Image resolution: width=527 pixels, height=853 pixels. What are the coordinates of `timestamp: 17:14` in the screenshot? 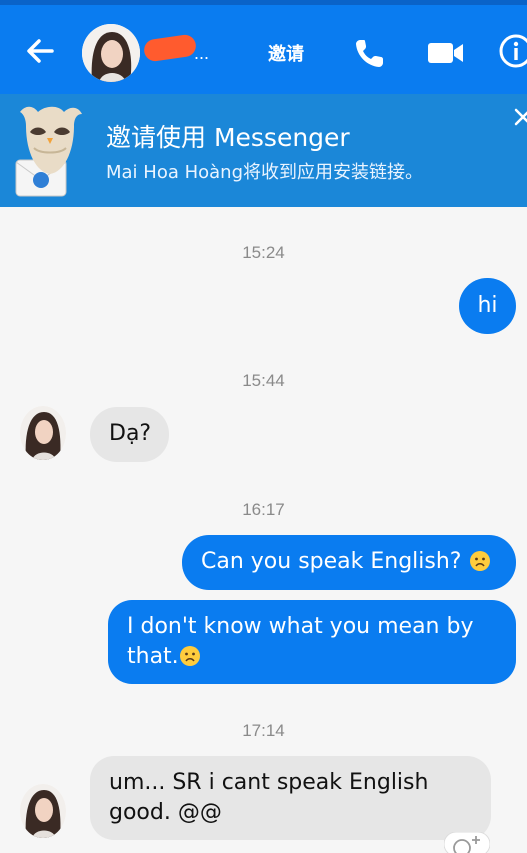 It's located at (263, 730).